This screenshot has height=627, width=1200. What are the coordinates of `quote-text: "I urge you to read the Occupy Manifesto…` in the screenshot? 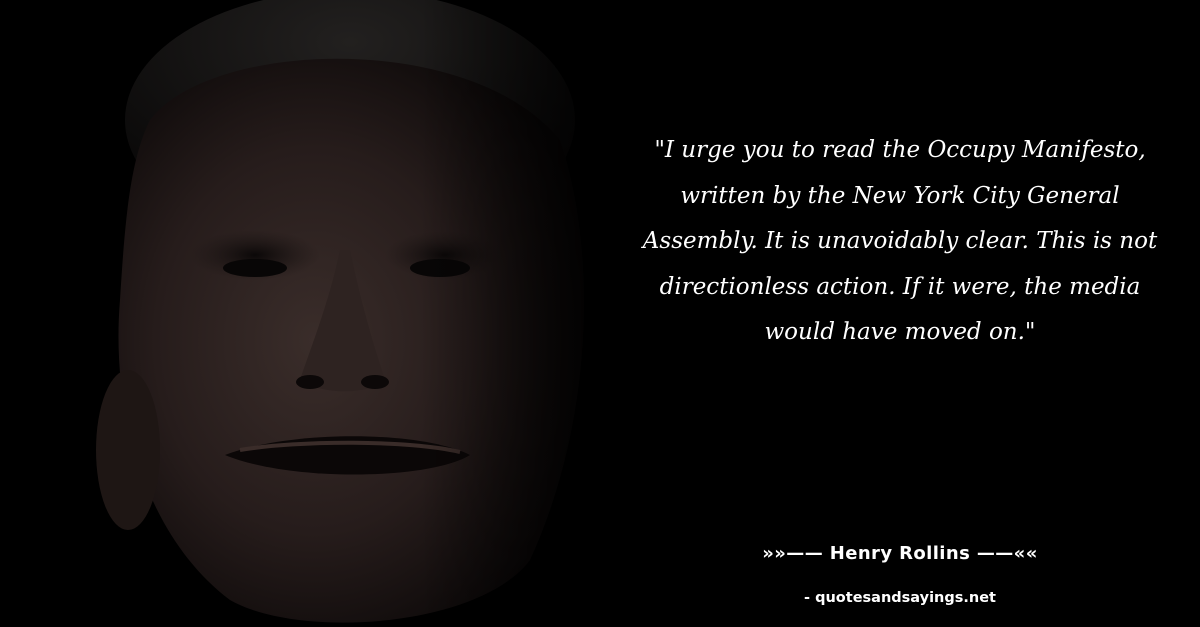 It's located at (900, 241).